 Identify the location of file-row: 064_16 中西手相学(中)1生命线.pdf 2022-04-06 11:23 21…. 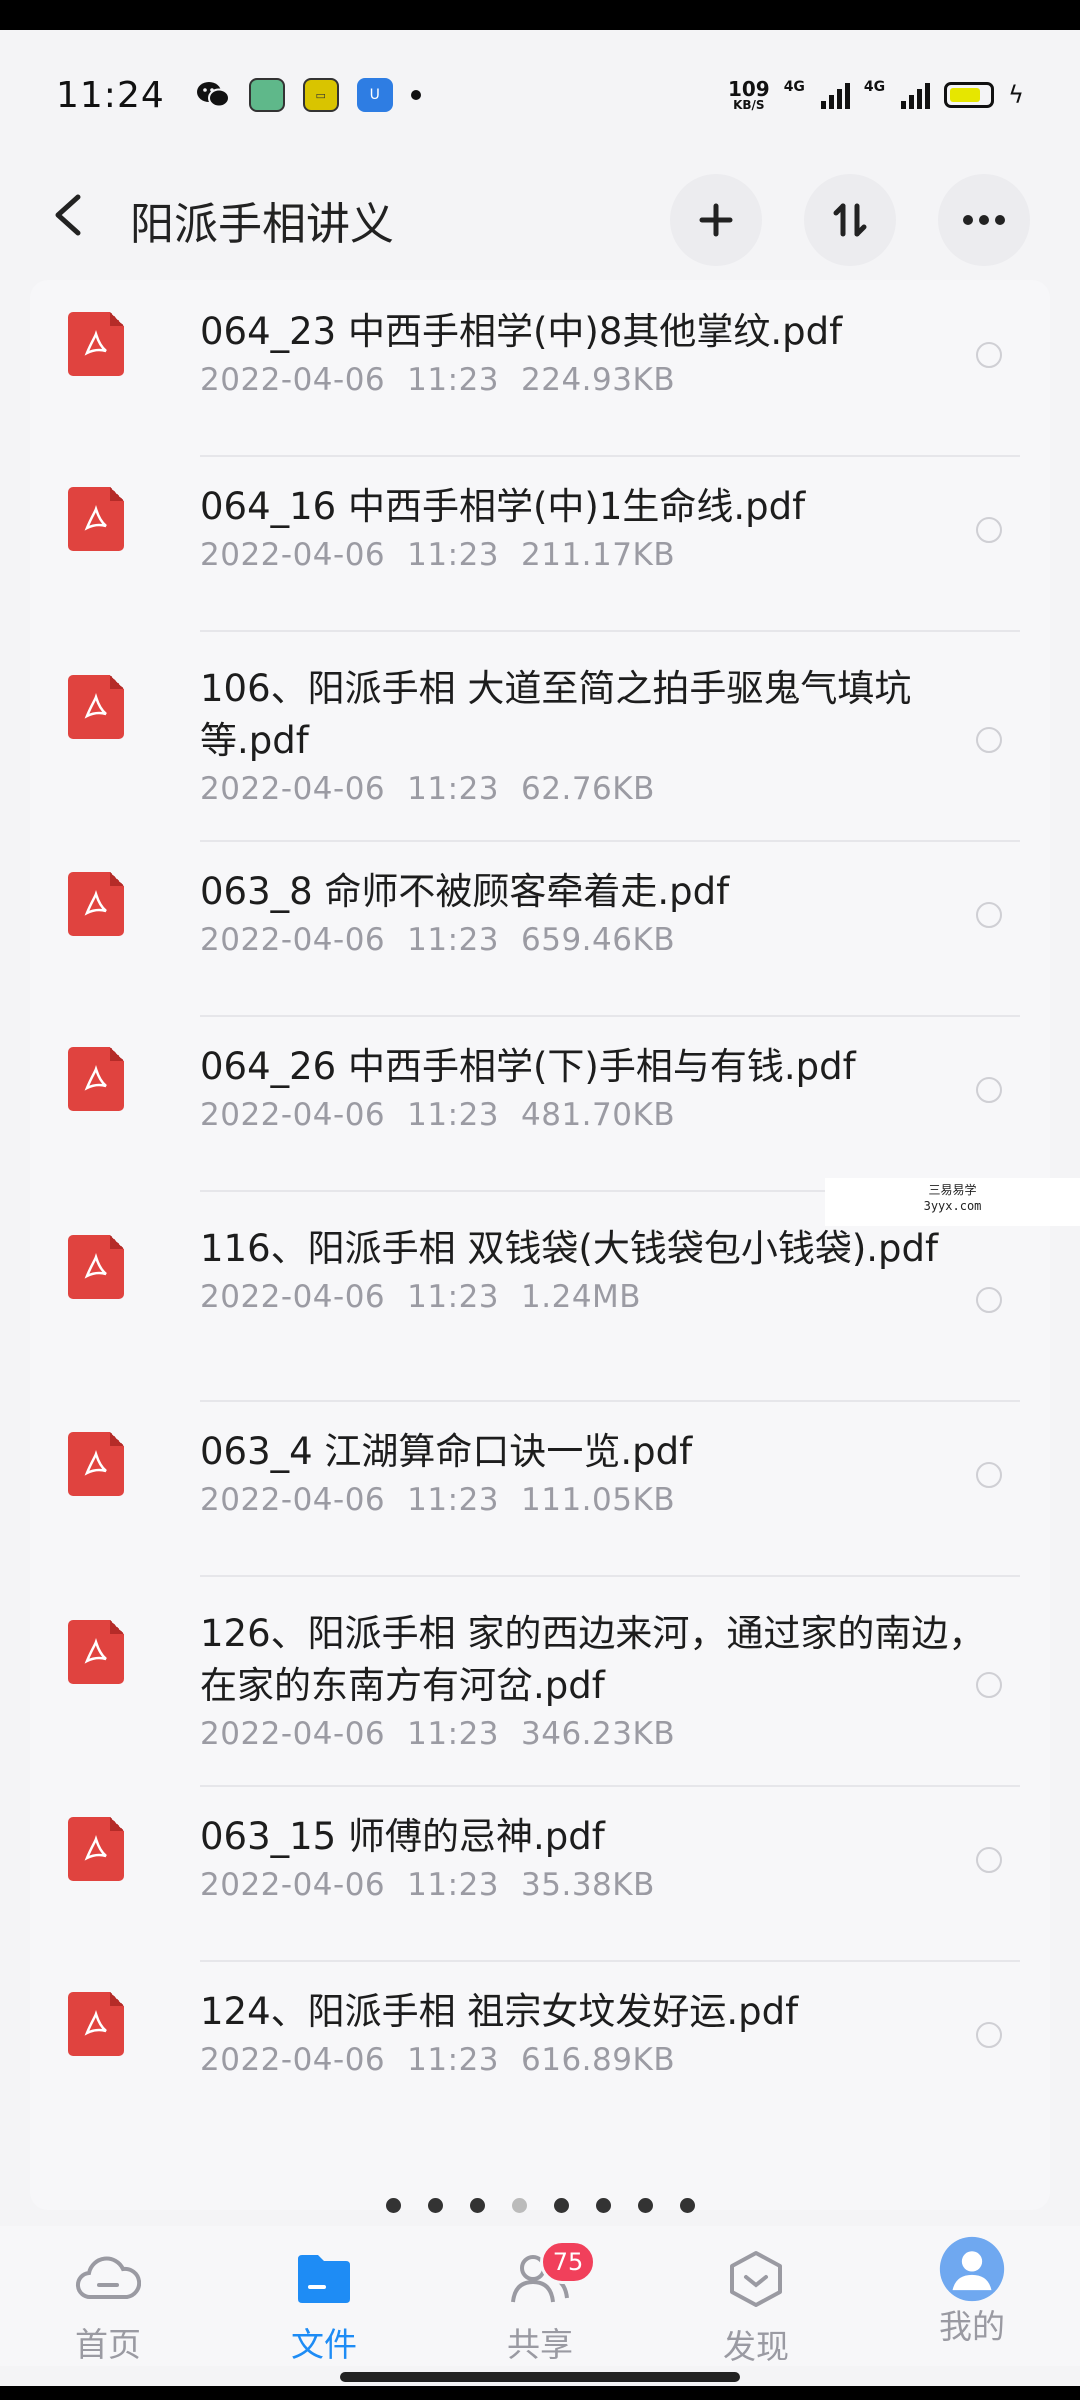
(540, 542).